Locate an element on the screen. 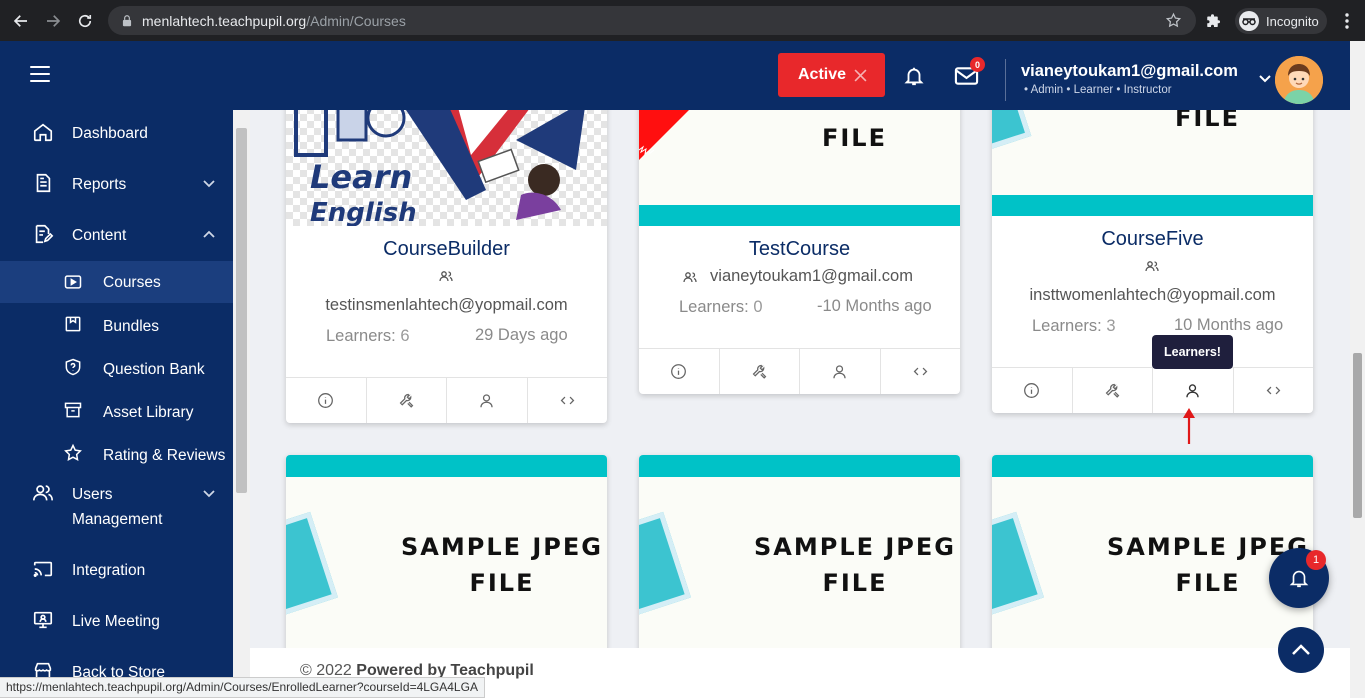  sidebar-item-courses: Courses is located at coordinates (116, 282).